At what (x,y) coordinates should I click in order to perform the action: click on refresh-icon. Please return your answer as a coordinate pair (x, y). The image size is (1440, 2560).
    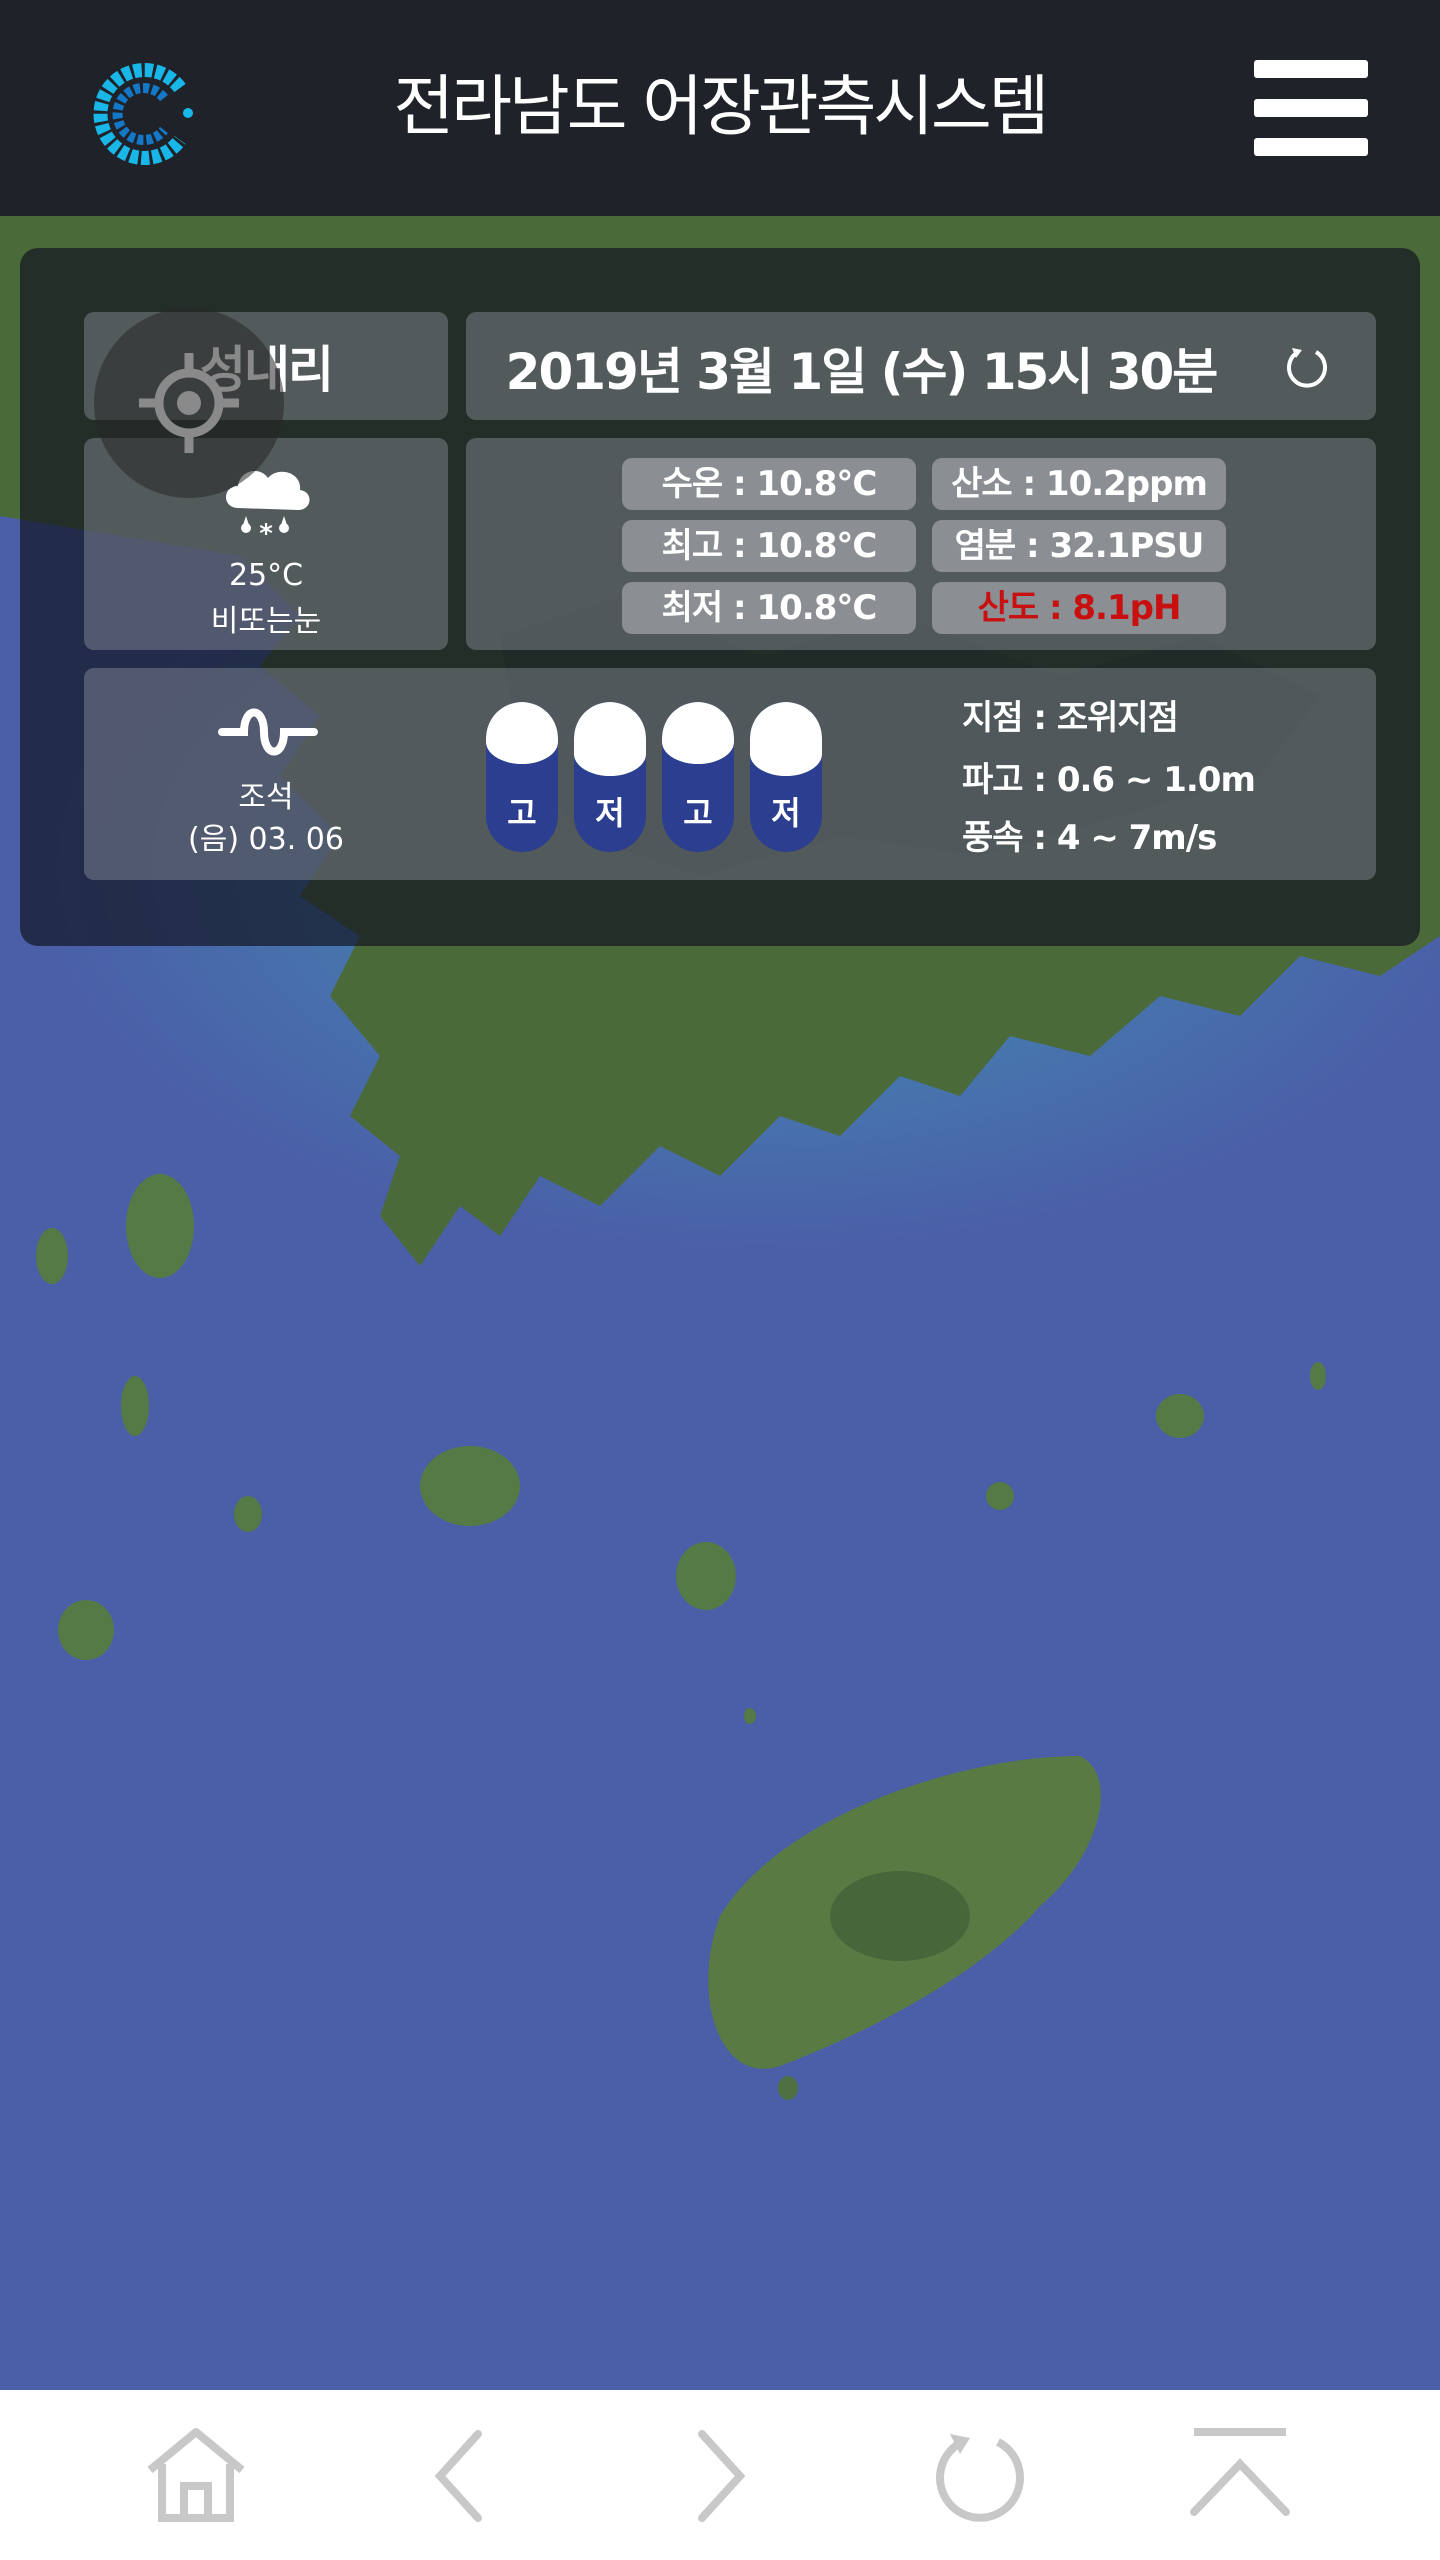
    Looking at the image, I should click on (1307, 367).